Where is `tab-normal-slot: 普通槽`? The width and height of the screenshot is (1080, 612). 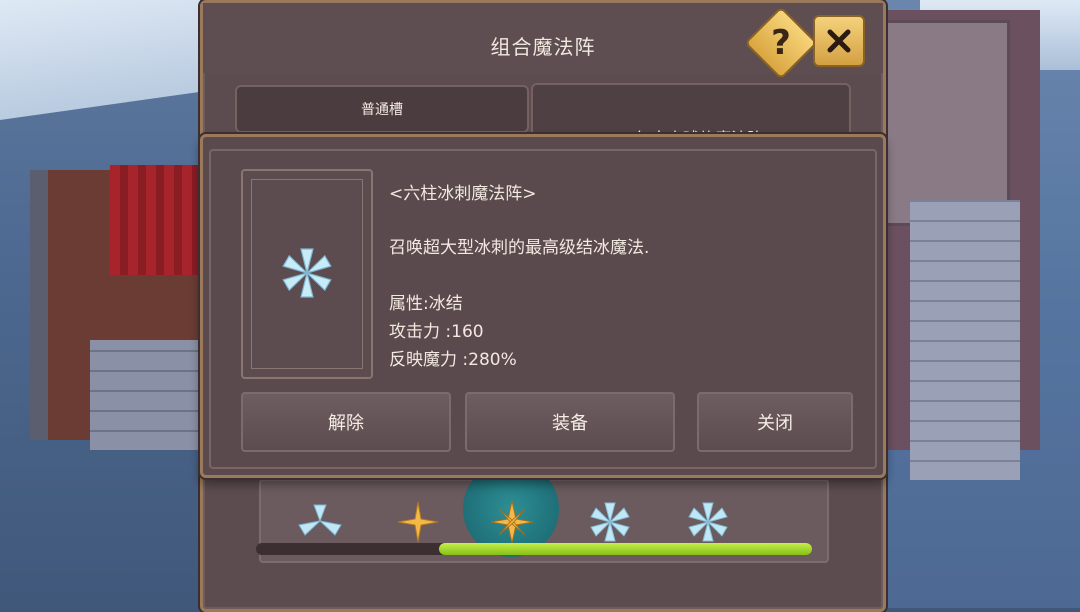 tab-normal-slot: 普通槽 is located at coordinates (382, 109).